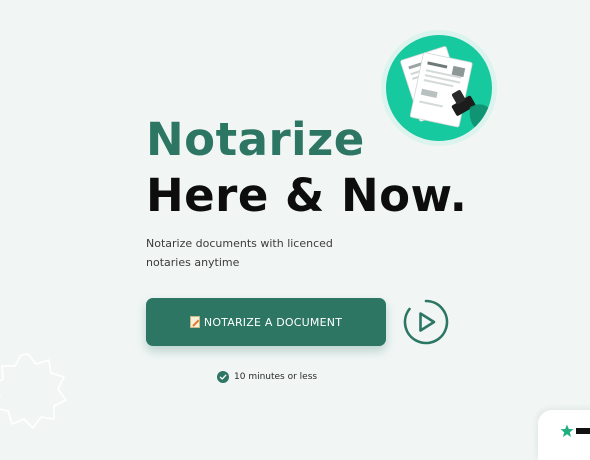 Image resolution: width=590 pixels, height=460 pixels. Describe the element at coordinates (194, 322) in the screenshot. I see `memo-icon` at that location.